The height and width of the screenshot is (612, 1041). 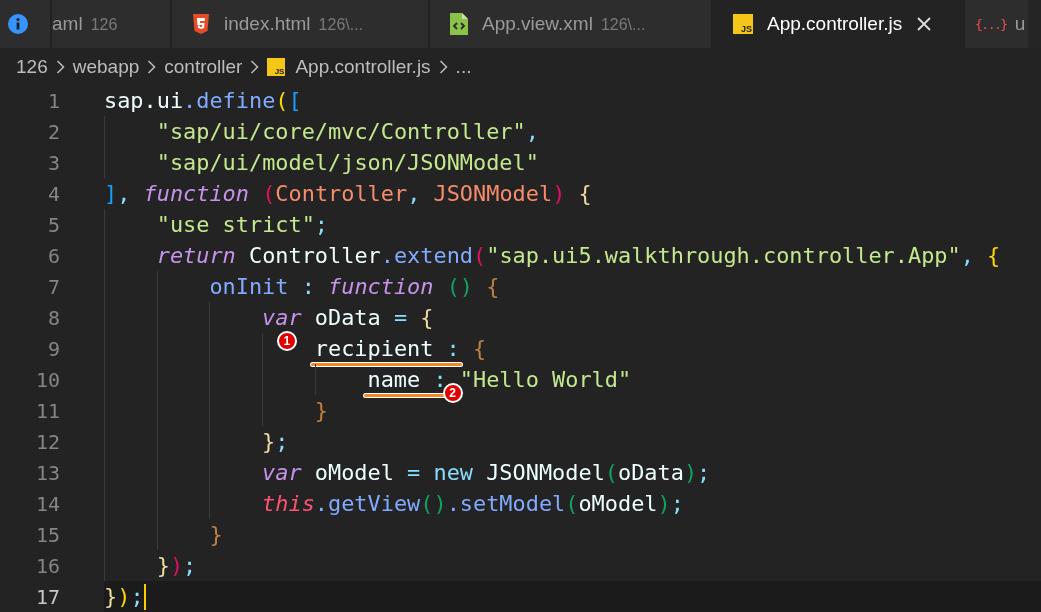 What do you see at coordinates (112, 24) in the screenshot?
I see `editor-tab: aml 126` at bounding box center [112, 24].